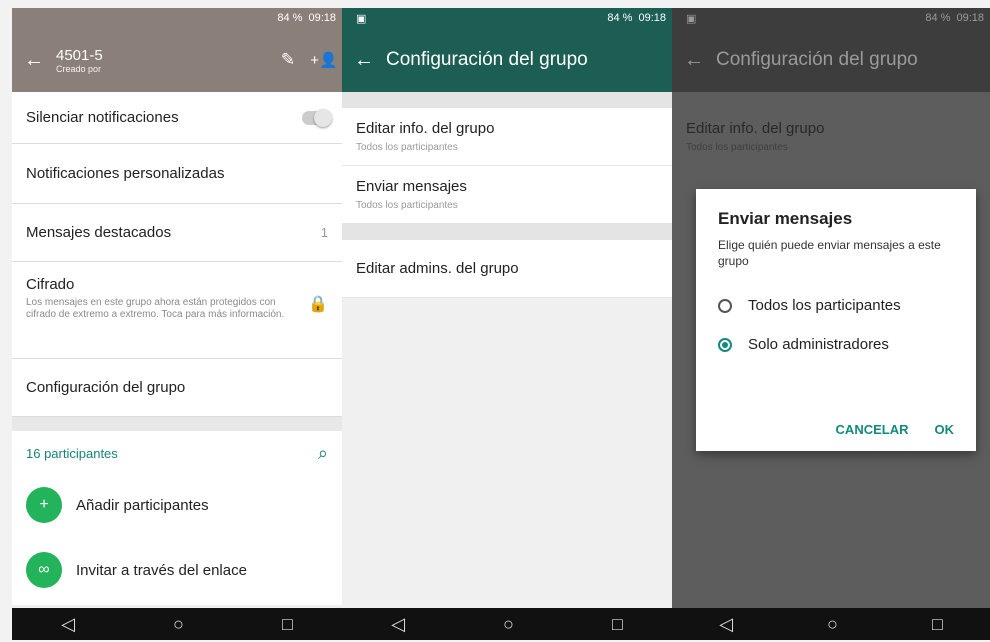 This screenshot has width=990, height=642. What do you see at coordinates (79, 55) in the screenshot?
I see `group-name: 4501-5` at bounding box center [79, 55].